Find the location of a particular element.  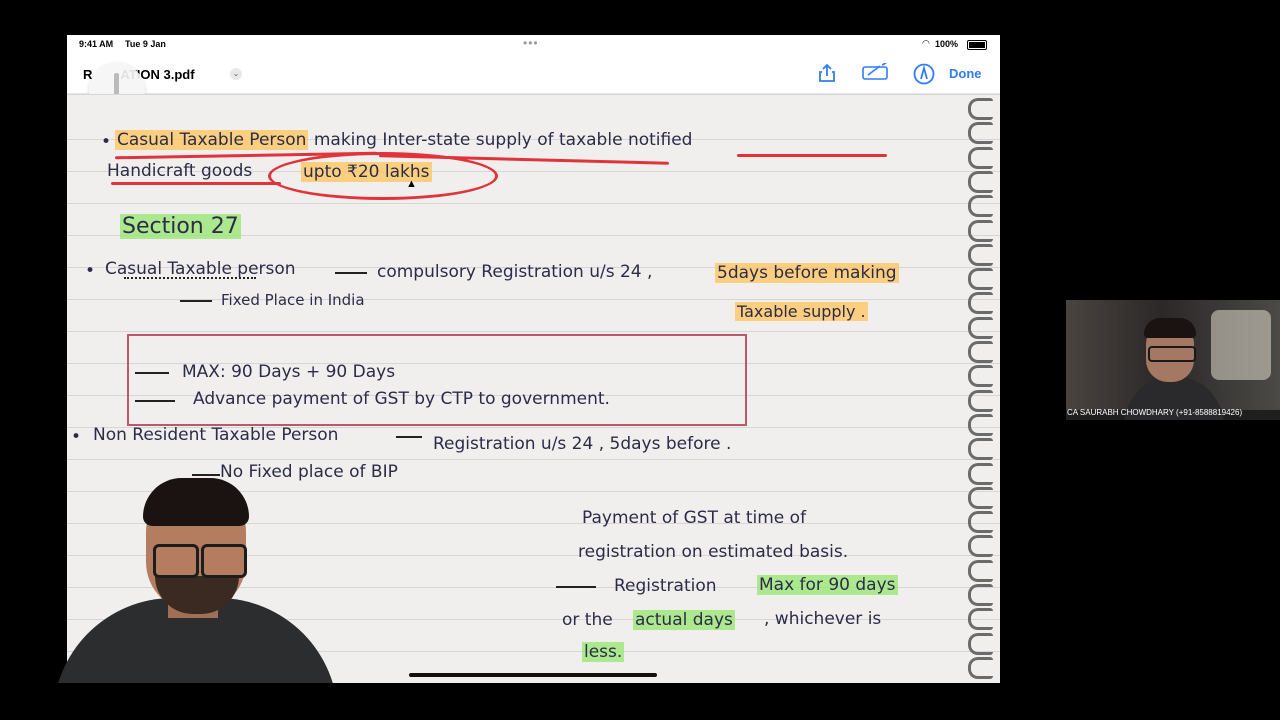

hw-interstate: Inter-state supply of is located at coordinates (468, 140).